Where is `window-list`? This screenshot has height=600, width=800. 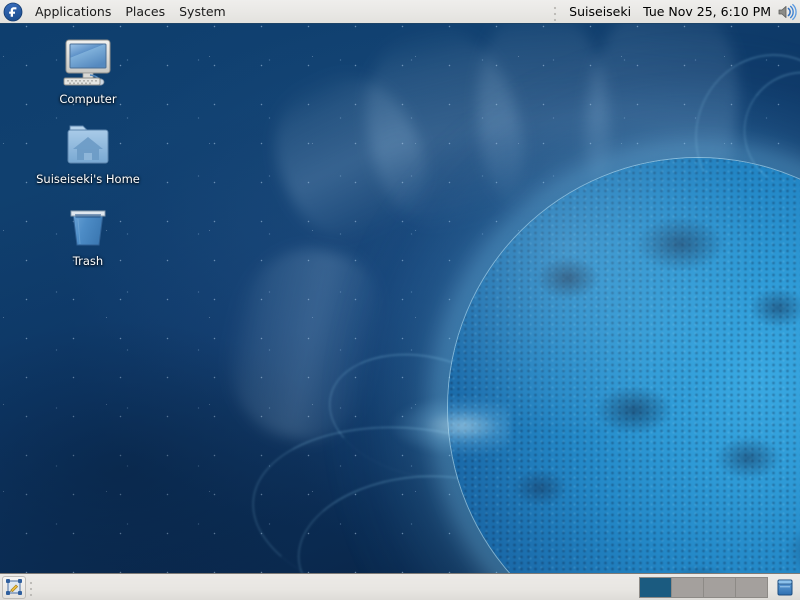
window-list is located at coordinates (339, 587).